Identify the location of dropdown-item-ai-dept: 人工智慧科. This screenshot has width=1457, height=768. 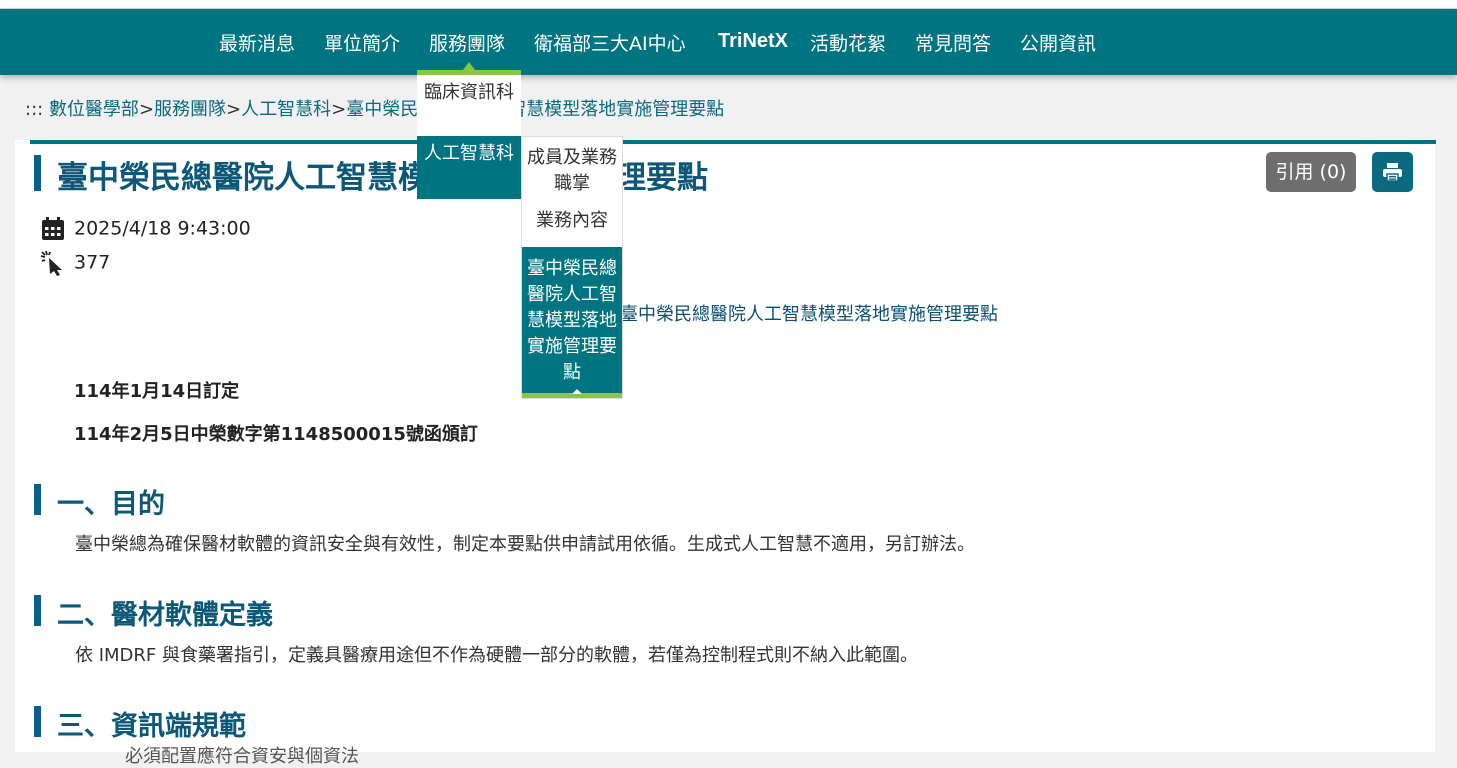
(469, 167).